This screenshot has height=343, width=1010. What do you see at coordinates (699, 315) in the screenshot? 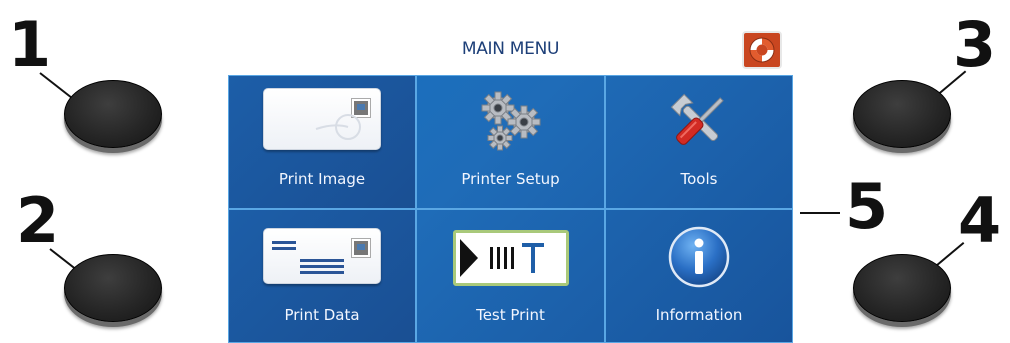
I see `tile-label: Information` at bounding box center [699, 315].